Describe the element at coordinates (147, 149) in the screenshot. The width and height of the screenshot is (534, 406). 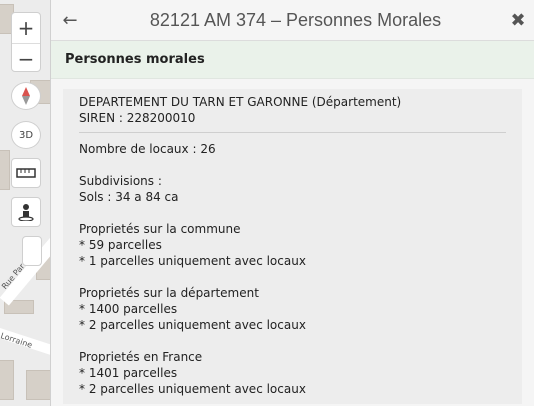
I see `locaux-count: Nombre de locaux : 26` at that location.